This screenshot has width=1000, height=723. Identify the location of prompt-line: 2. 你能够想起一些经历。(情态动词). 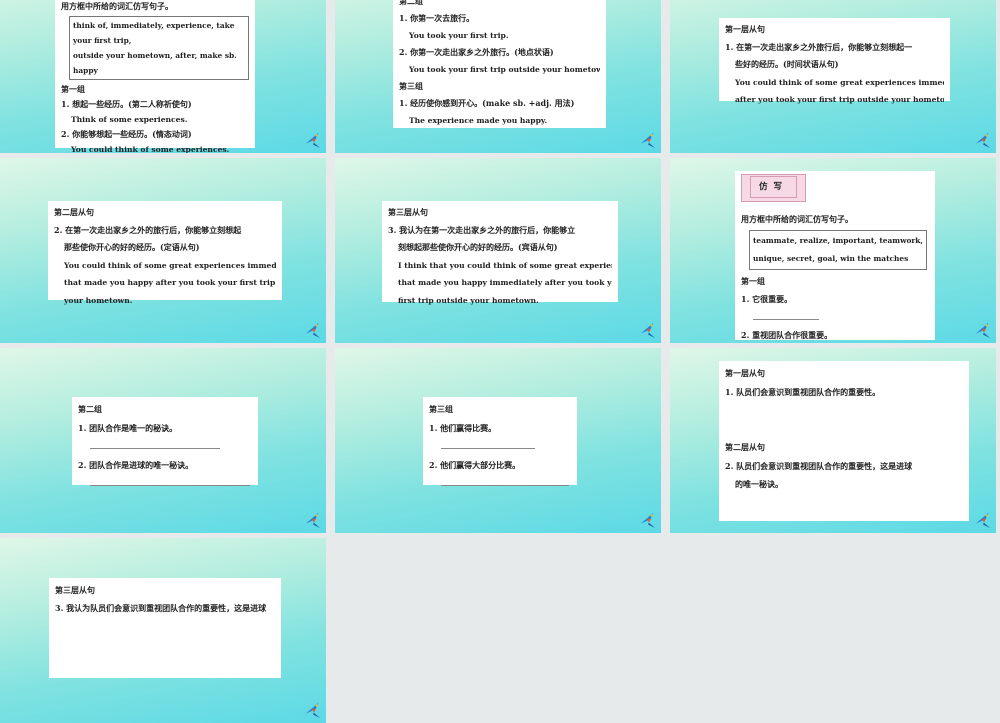
(126, 134).